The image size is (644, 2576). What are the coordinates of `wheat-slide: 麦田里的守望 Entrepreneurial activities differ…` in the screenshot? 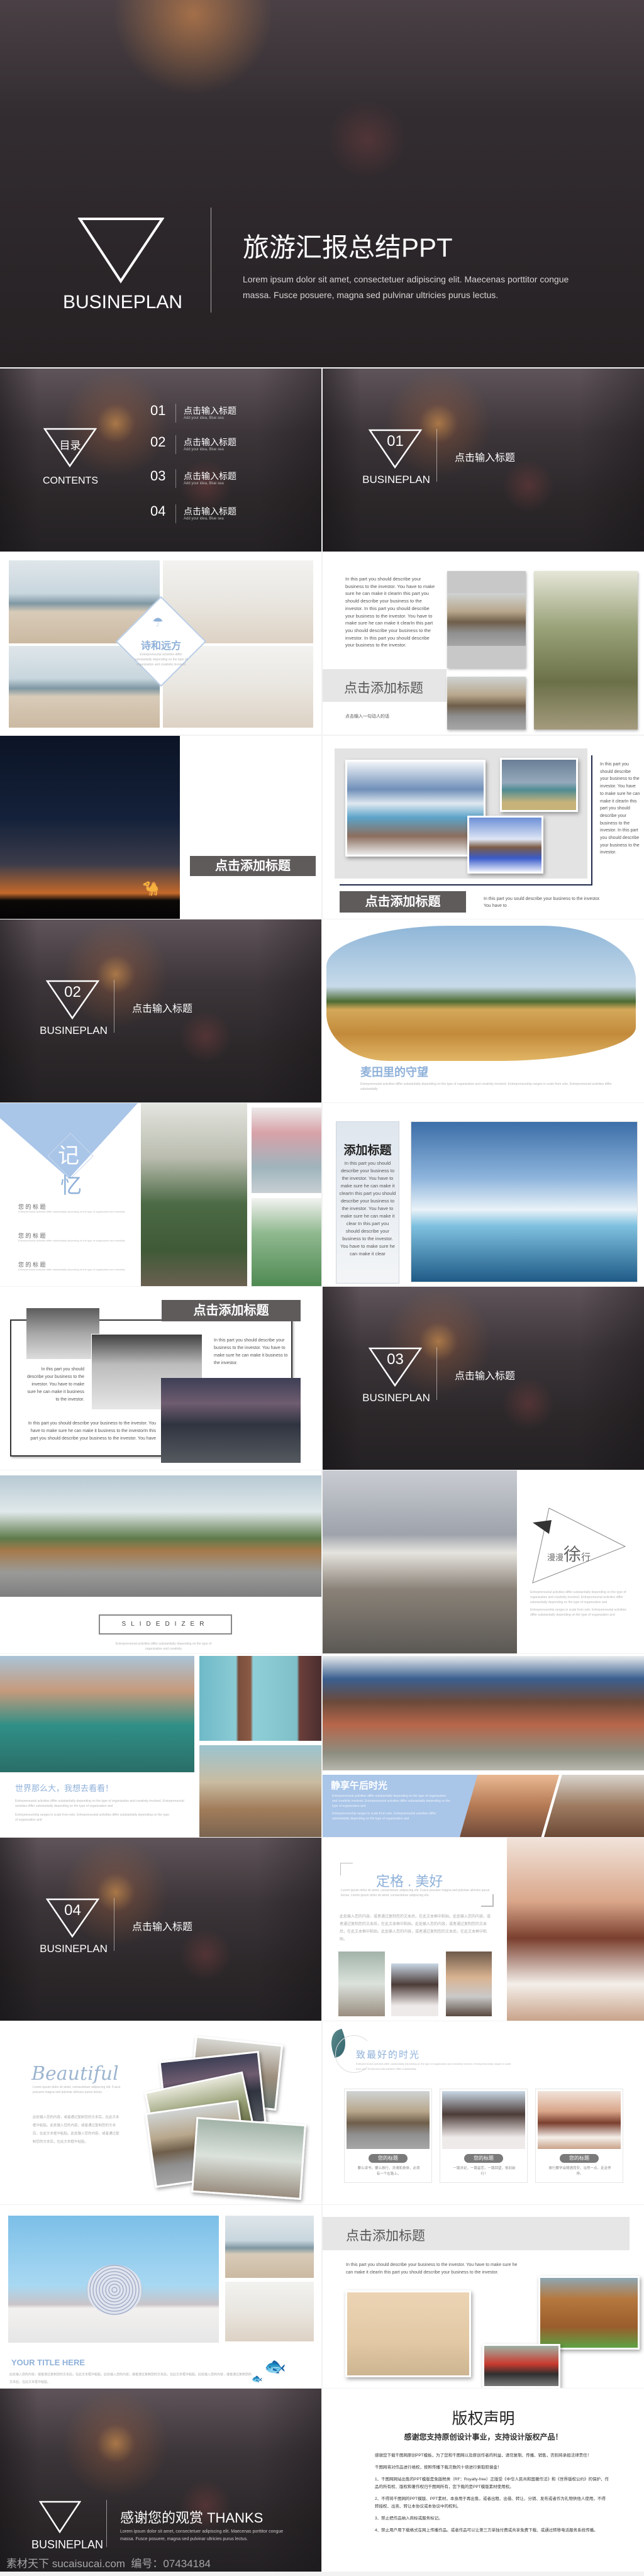 It's located at (483, 1010).